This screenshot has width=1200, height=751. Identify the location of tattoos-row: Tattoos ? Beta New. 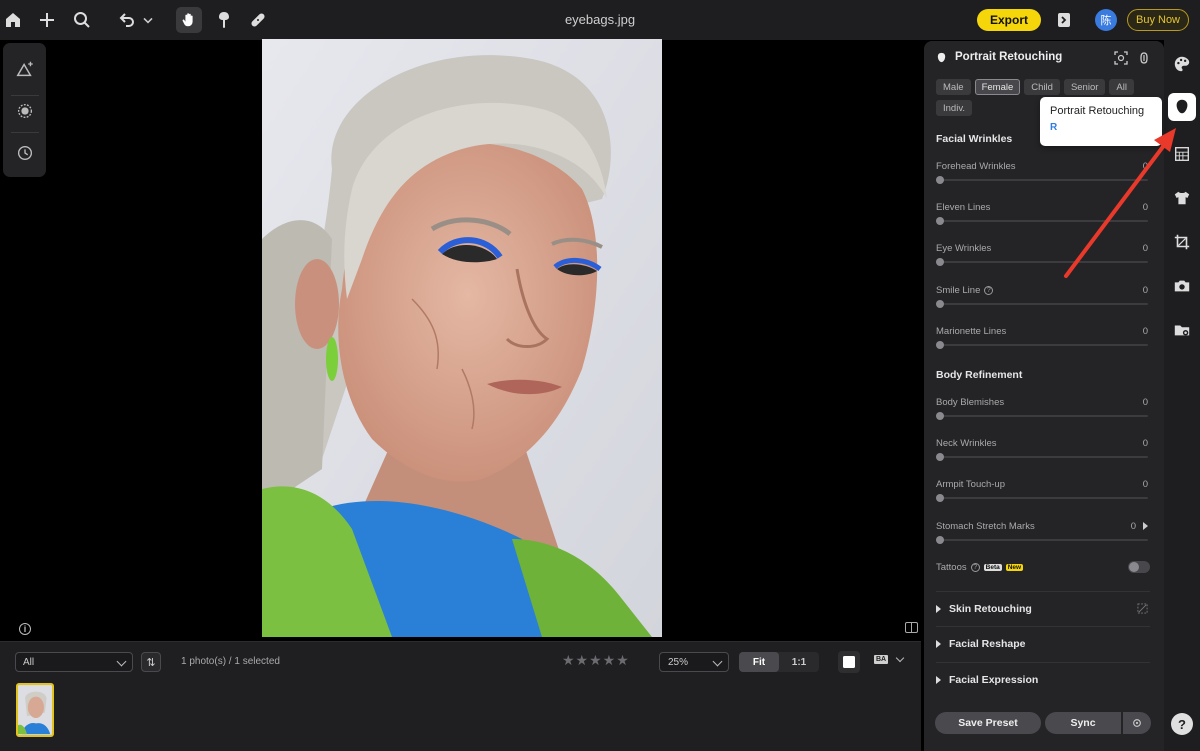
(1043, 570).